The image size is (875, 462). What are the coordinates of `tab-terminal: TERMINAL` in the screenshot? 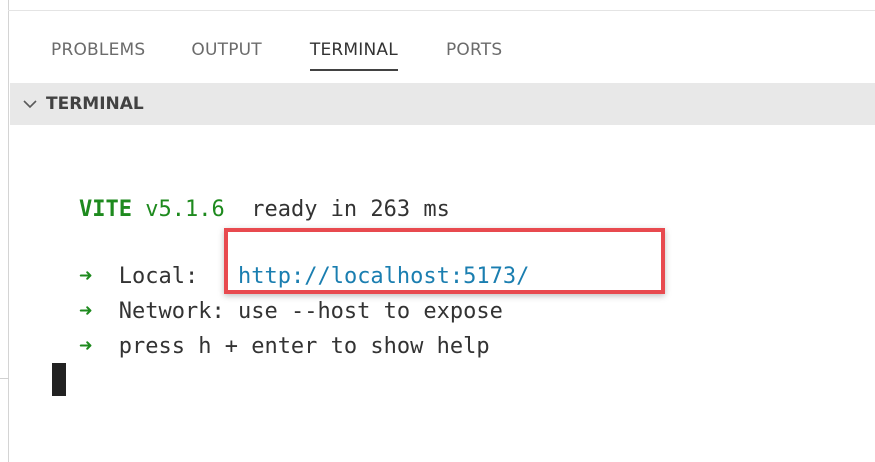 It's located at (353, 54).